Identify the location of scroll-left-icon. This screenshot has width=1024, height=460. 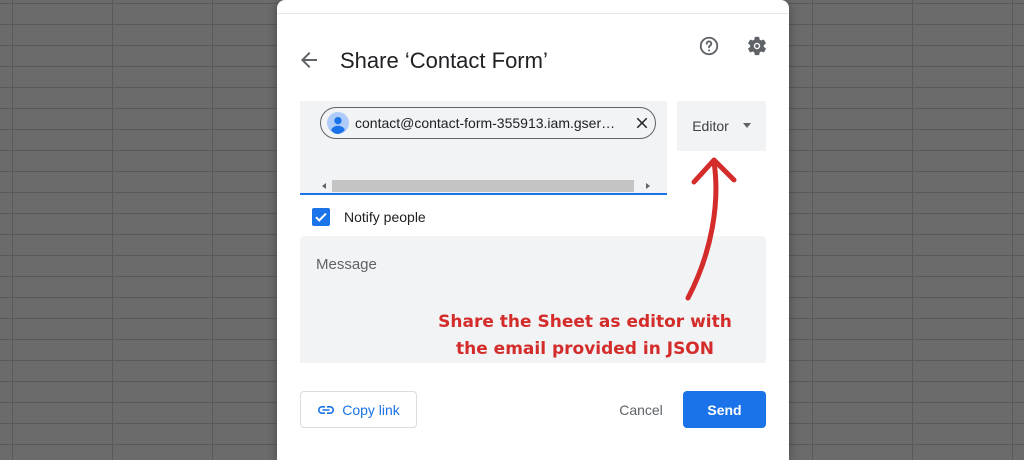
(324, 186).